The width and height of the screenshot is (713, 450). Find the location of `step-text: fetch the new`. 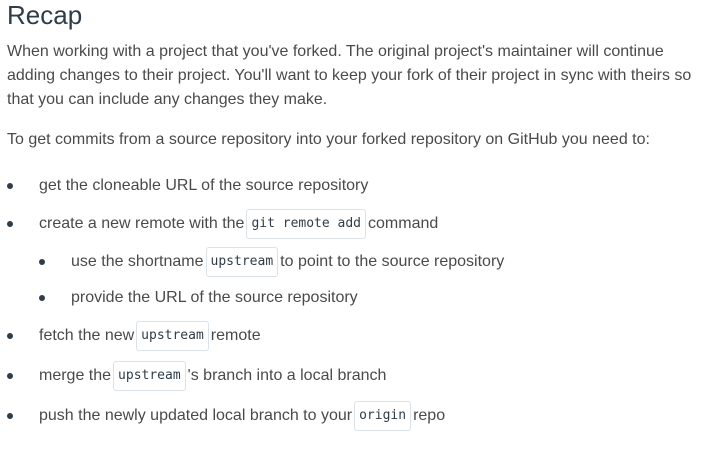

step-text: fetch the new is located at coordinates (87, 335).